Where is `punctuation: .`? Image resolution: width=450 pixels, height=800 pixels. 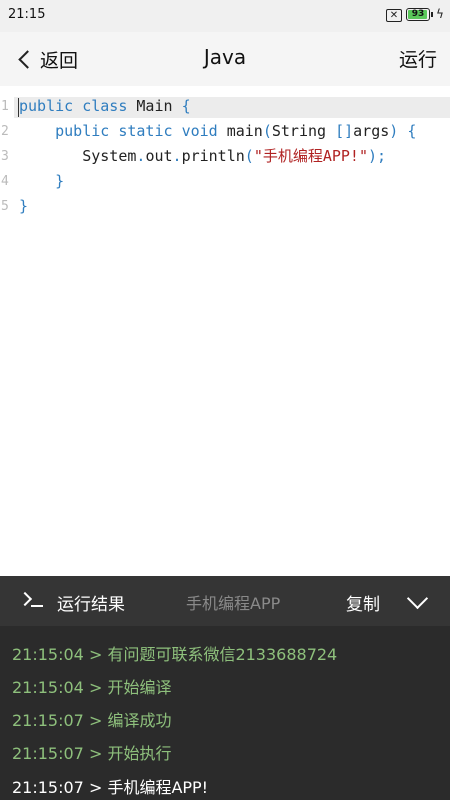
punctuation: . is located at coordinates (177, 156).